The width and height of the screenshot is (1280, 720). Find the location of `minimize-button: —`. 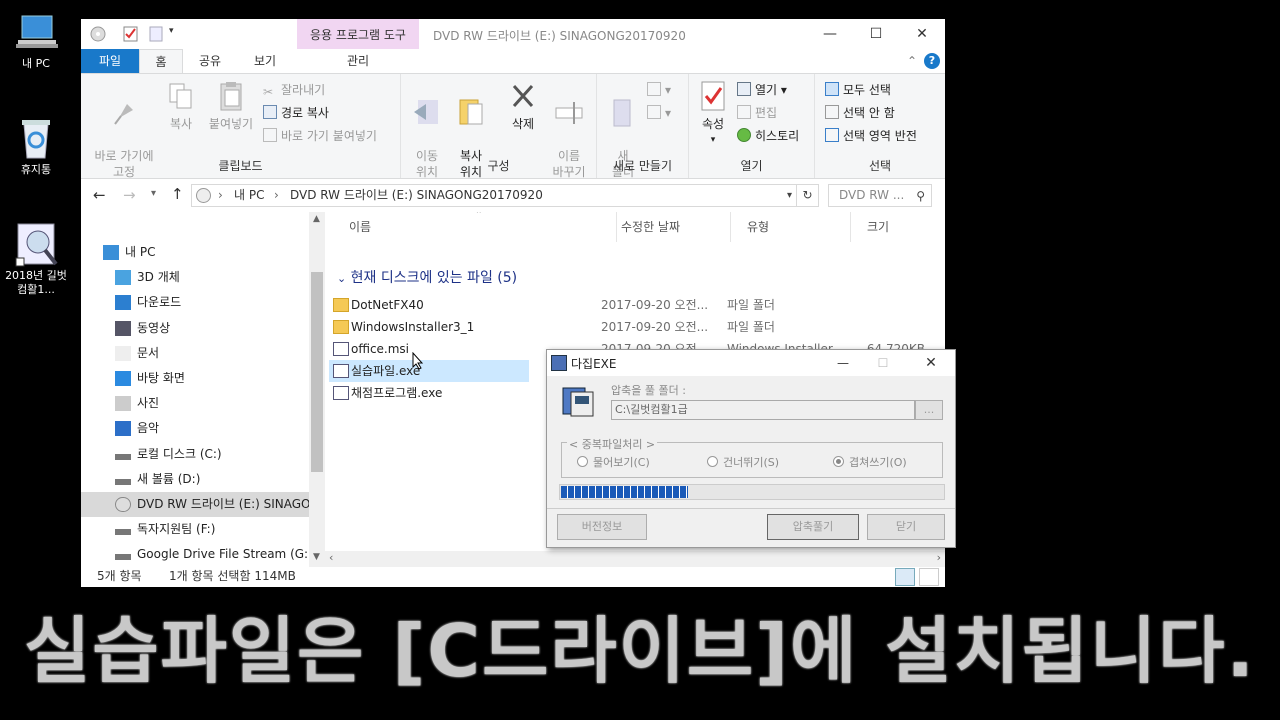

minimize-button: — is located at coordinates (830, 34).